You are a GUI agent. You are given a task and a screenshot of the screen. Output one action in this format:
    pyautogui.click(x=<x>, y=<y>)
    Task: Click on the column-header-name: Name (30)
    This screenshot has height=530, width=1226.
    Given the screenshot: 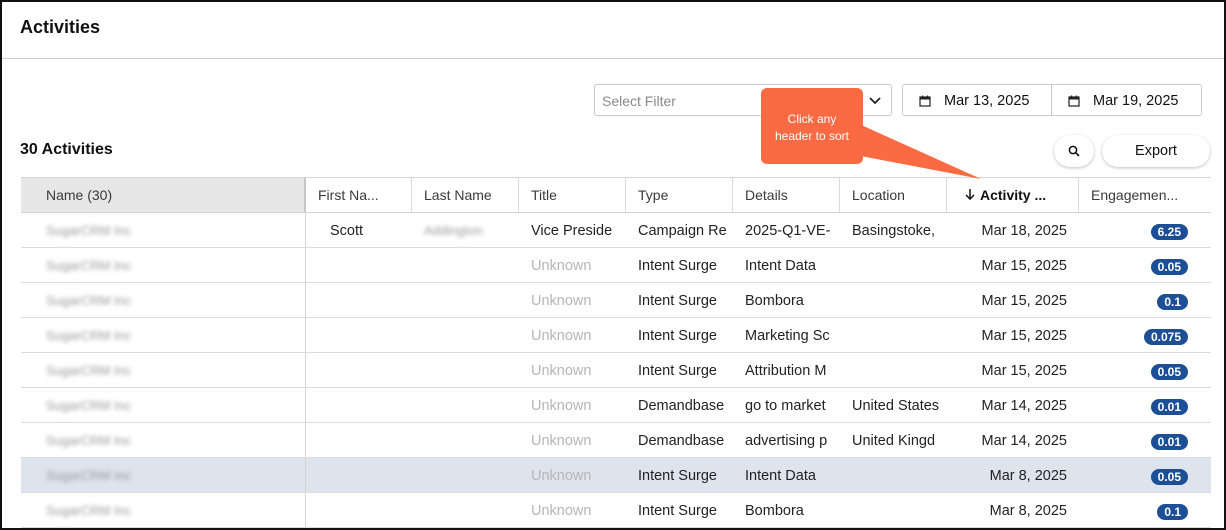 What is the action you would take?
    pyautogui.click(x=163, y=195)
    